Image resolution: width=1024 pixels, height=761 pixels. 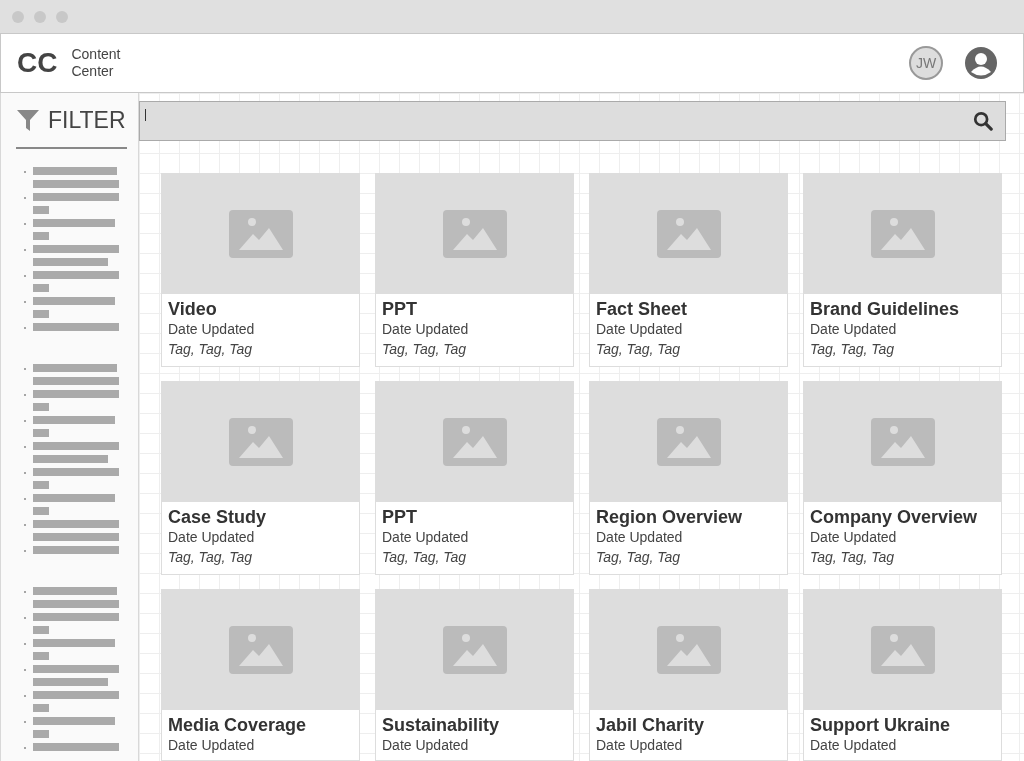 What do you see at coordinates (688, 478) in the screenshot?
I see `content-card: Region Overview Date Updated Tag, Tag, Tag` at bounding box center [688, 478].